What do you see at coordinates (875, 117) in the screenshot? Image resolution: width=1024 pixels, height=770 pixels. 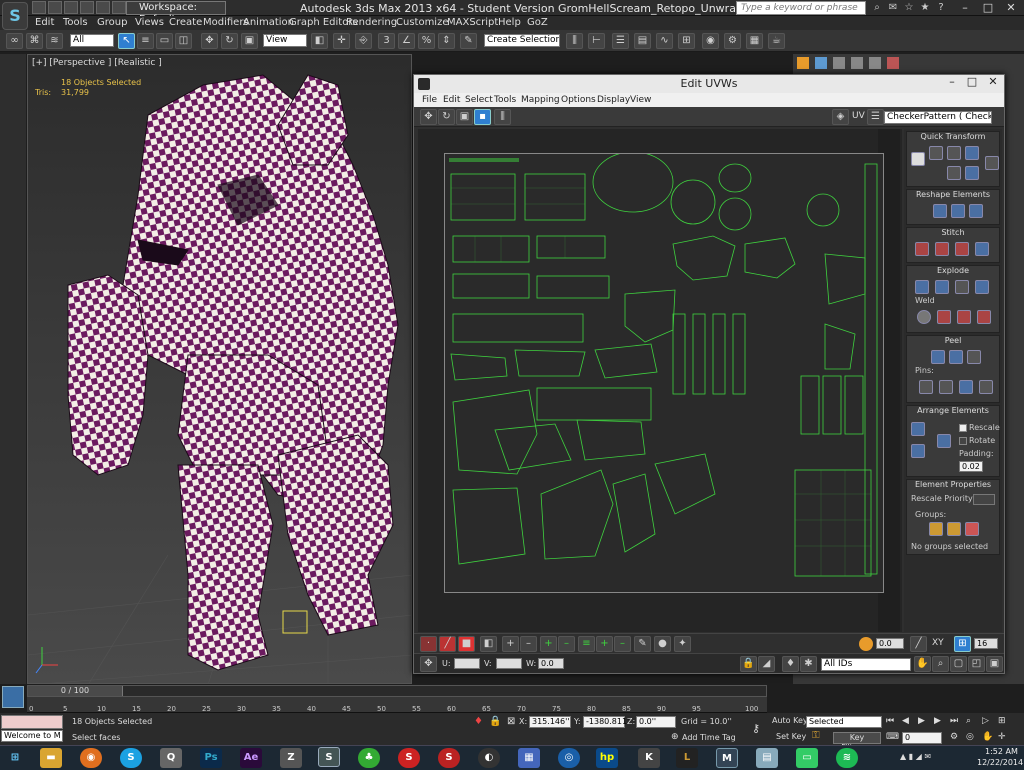 I see `uvw-options-icon: ☰` at bounding box center [875, 117].